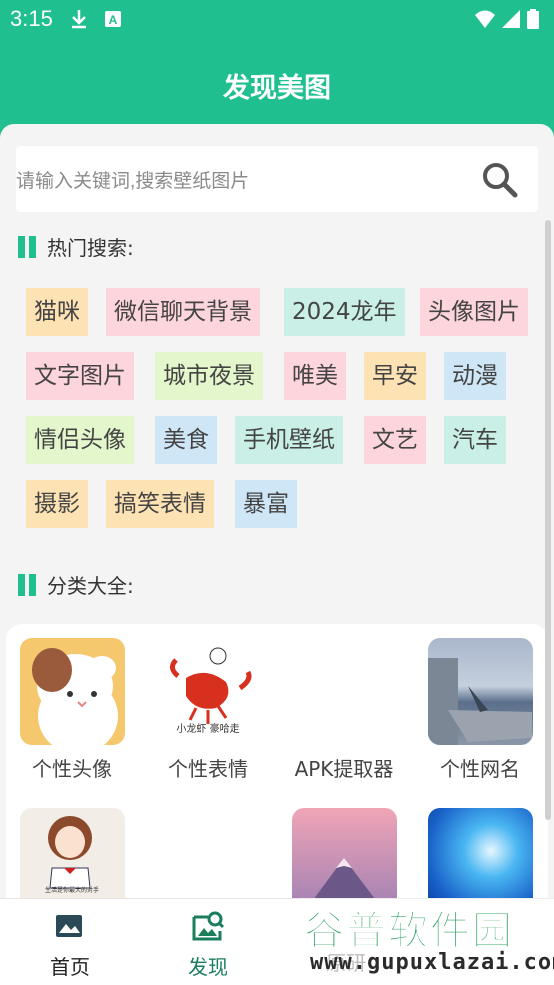 Image resolution: width=554 pixels, height=985 pixels. Describe the element at coordinates (480, 769) in the screenshot. I see `category-label: 个性网名` at that location.